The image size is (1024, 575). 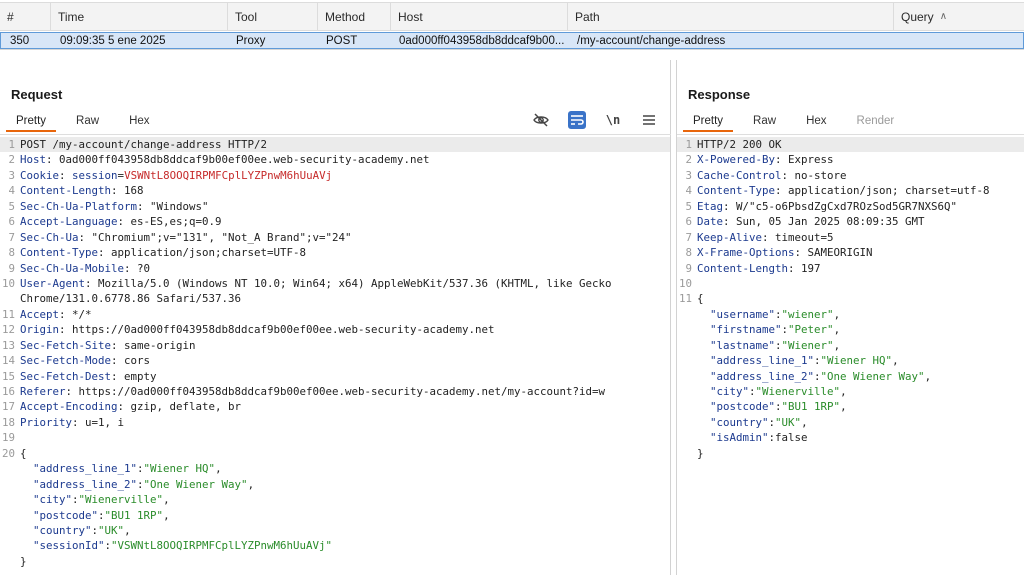 What do you see at coordinates (850, 298) in the screenshot?
I see `response-line: 11 {` at bounding box center [850, 298].